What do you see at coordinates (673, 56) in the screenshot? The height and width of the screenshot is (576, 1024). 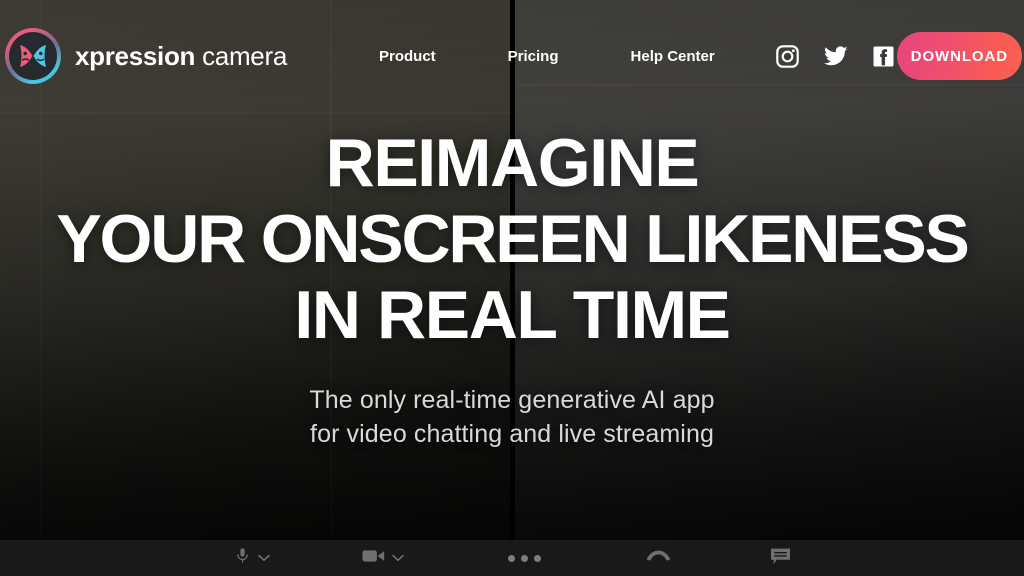 I see `nav-item-help-center: Help Center` at bounding box center [673, 56].